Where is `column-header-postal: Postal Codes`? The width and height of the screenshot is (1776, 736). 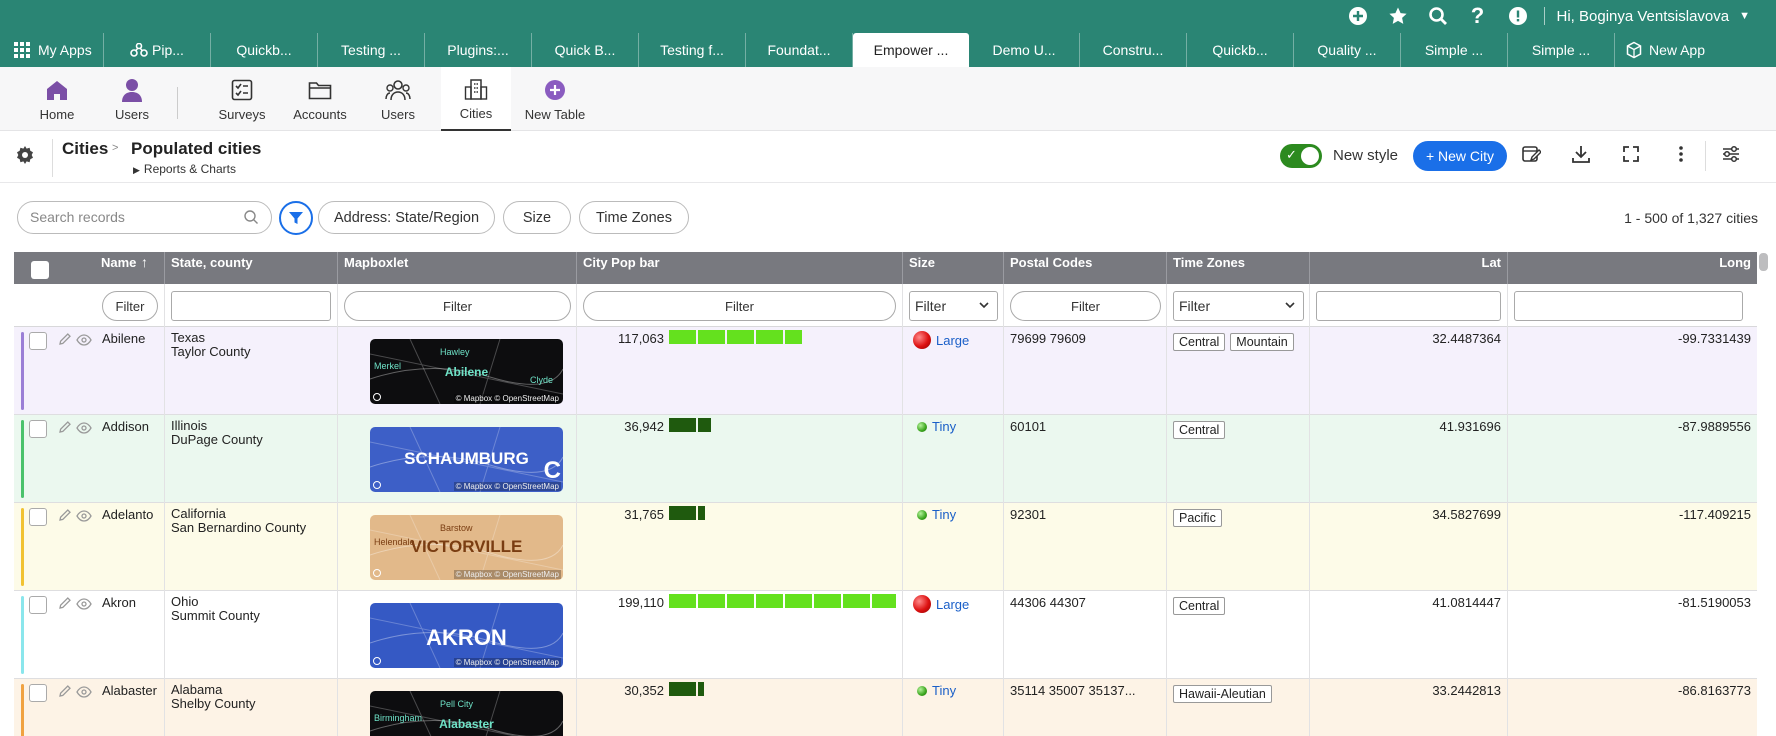 column-header-postal: Postal Codes is located at coordinates (1085, 268).